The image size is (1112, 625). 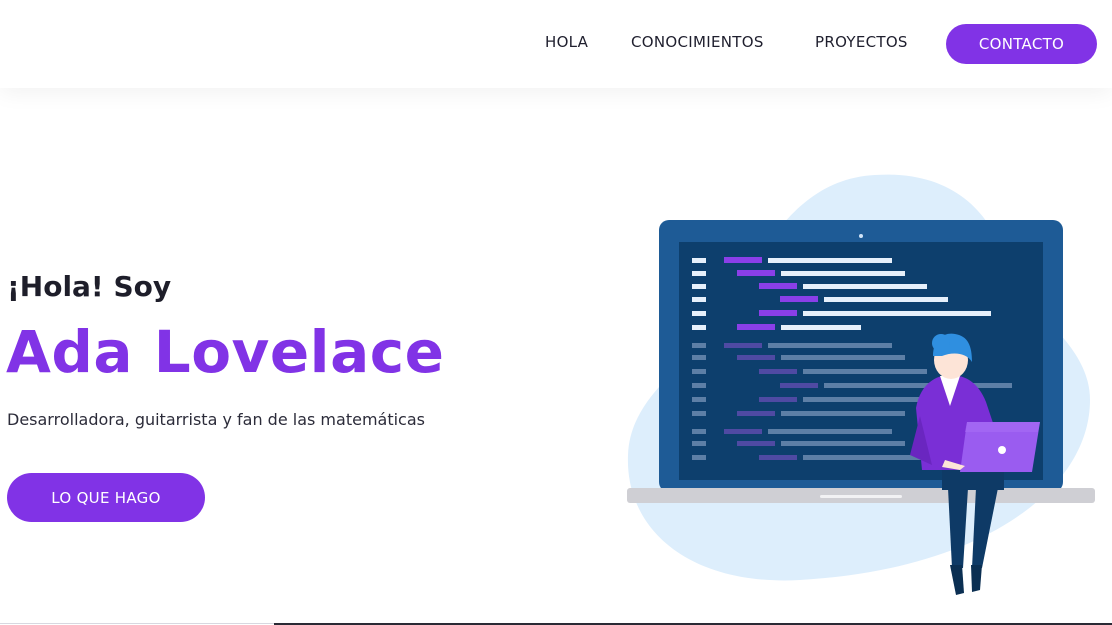 I want to click on divider-left, so click(x=137, y=623).